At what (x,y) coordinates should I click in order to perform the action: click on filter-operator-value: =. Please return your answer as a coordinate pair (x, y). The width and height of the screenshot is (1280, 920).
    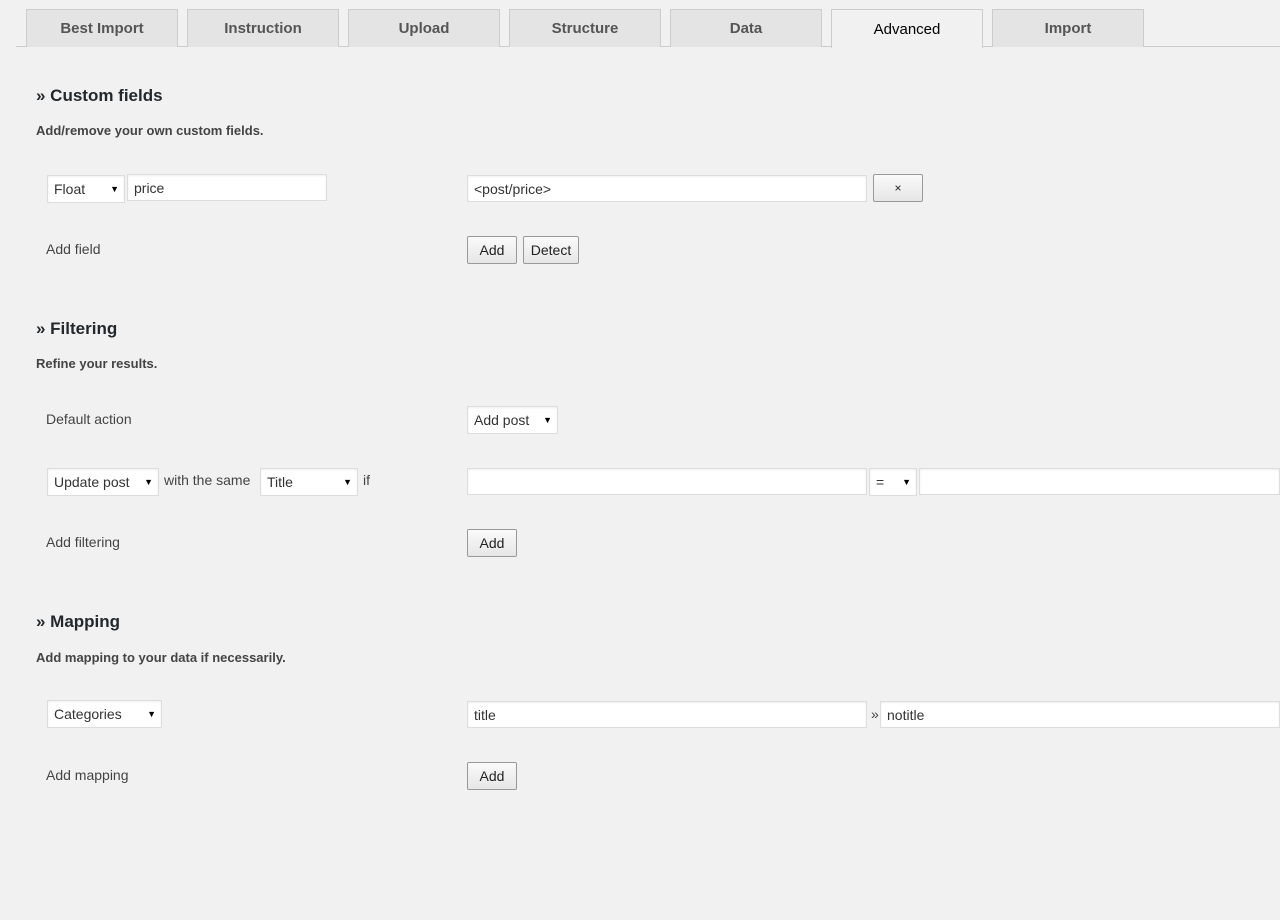
    Looking at the image, I should click on (880, 482).